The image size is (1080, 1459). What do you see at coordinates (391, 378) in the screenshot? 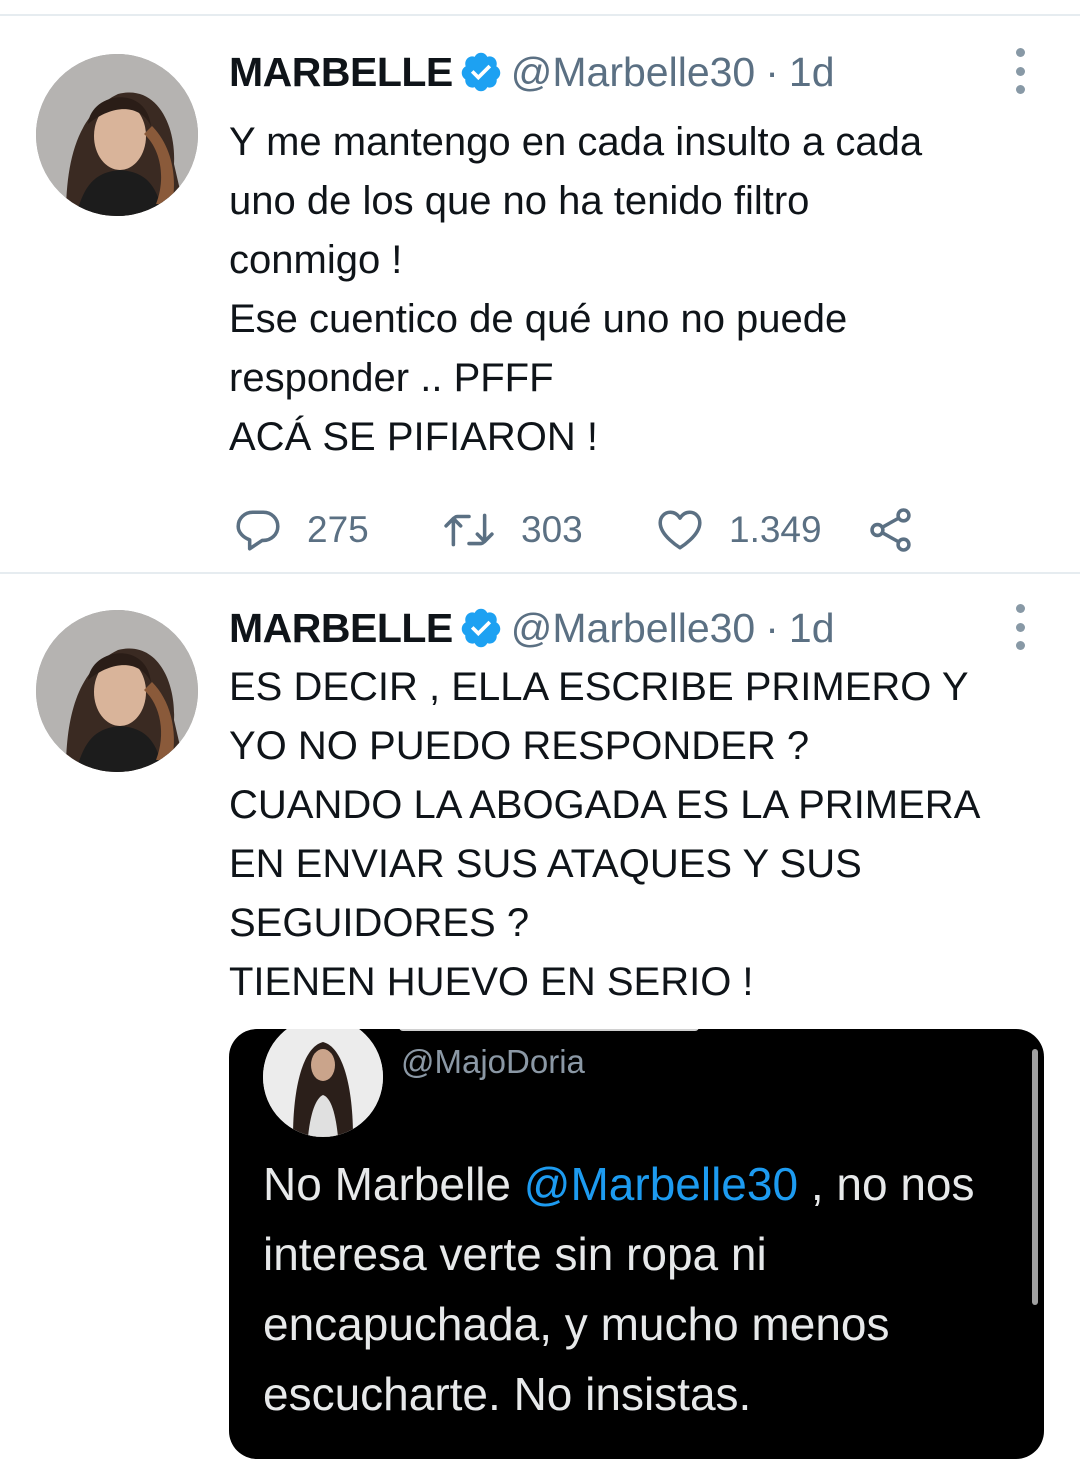
I see `tweet-text-line: responder .. PFFF` at bounding box center [391, 378].